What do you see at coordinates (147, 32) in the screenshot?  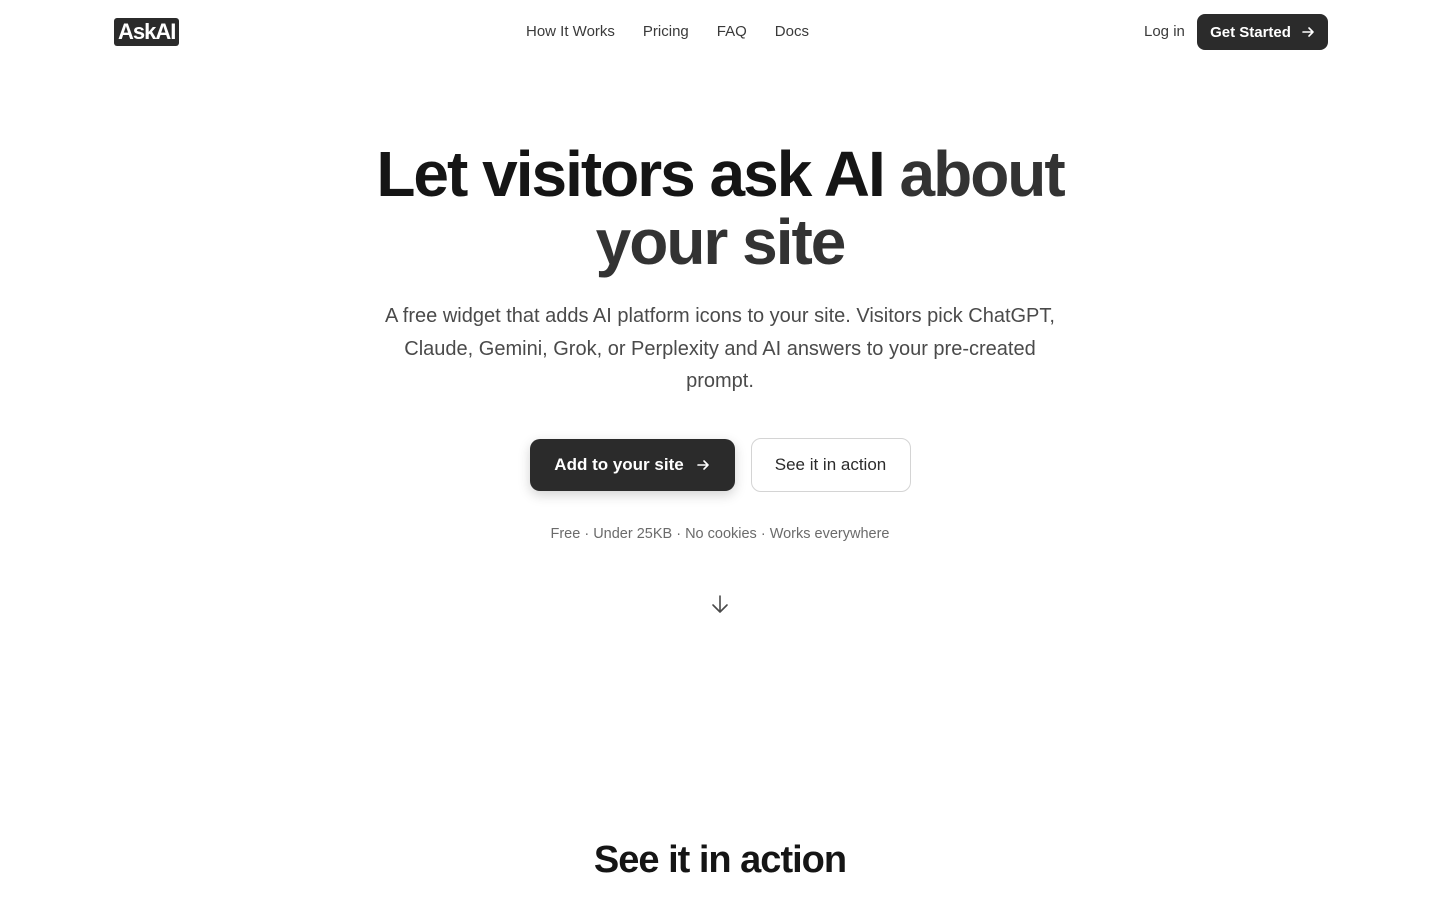 I see `logo: AskAI` at bounding box center [147, 32].